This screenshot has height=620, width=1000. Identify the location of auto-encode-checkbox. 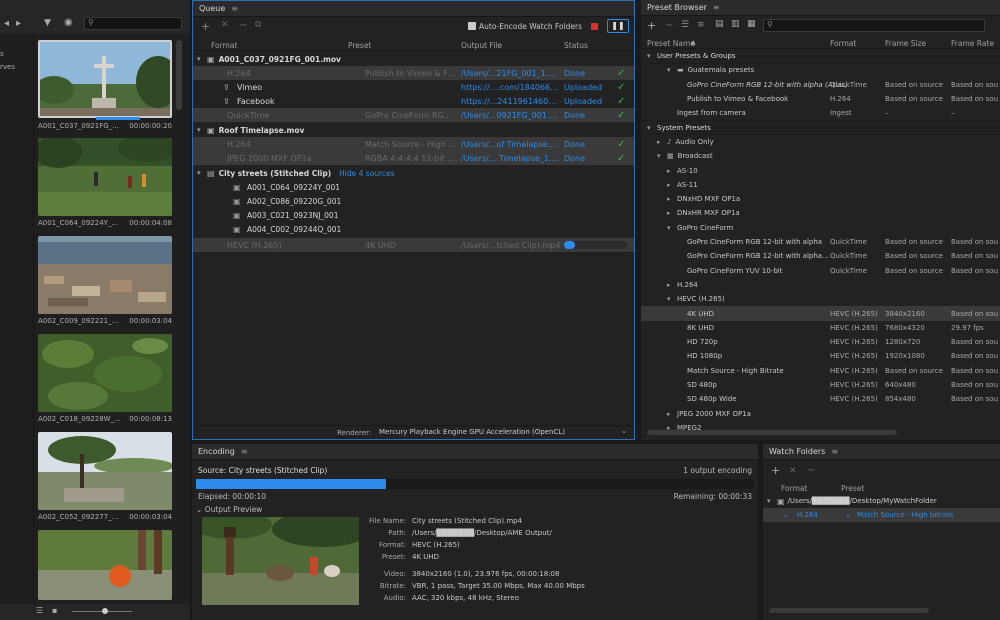
(472, 26).